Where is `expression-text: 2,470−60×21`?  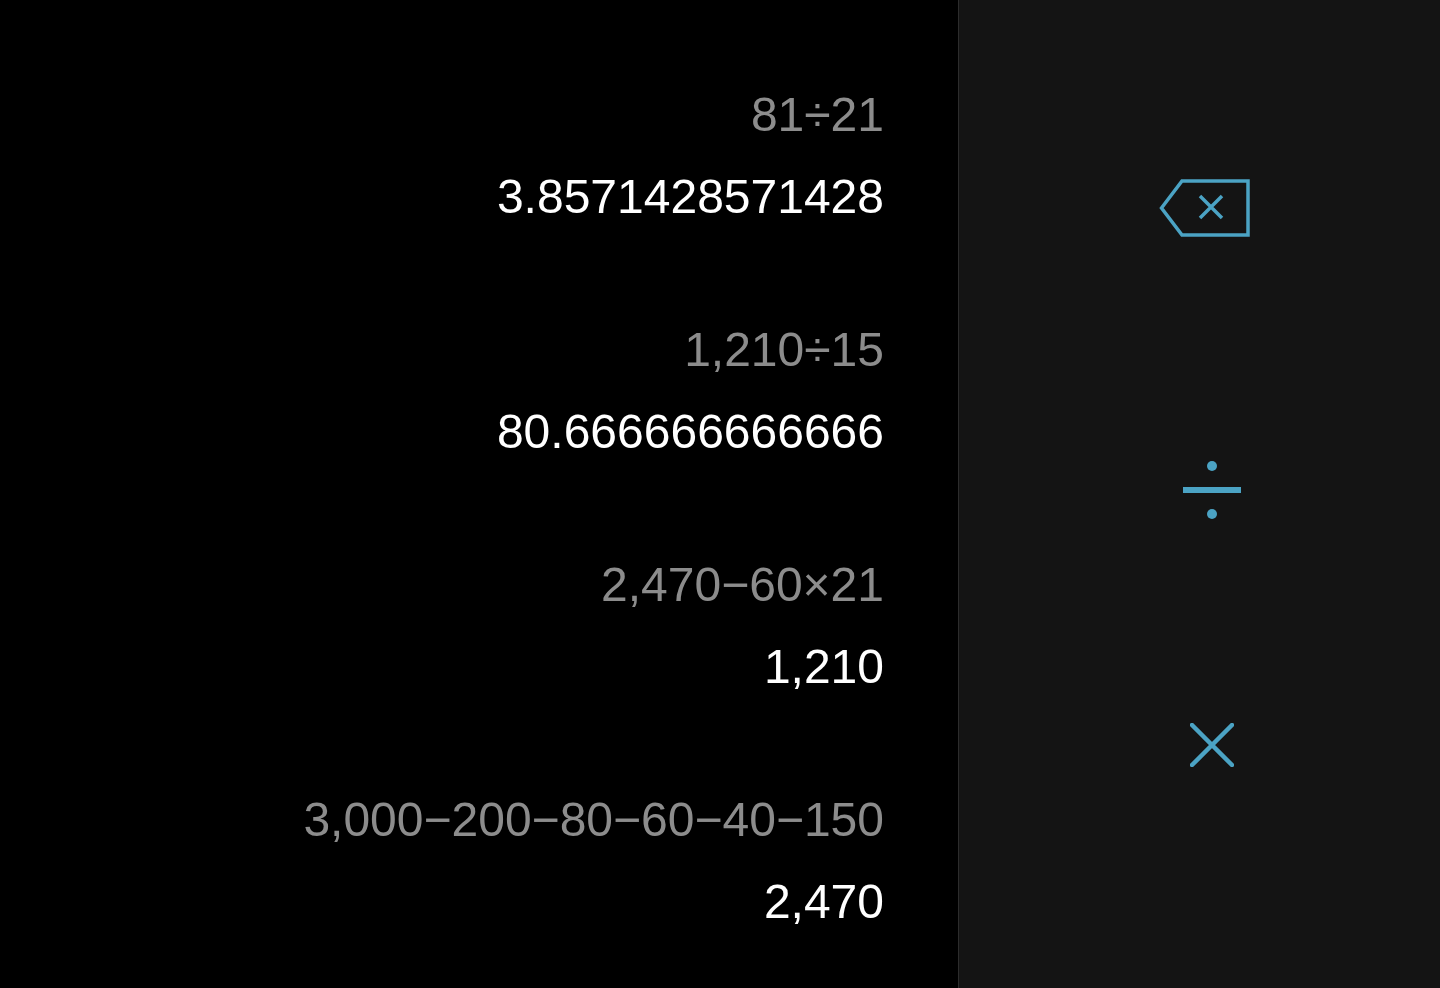 expression-text: 2,470−60×21 is located at coordinates (742, 585).